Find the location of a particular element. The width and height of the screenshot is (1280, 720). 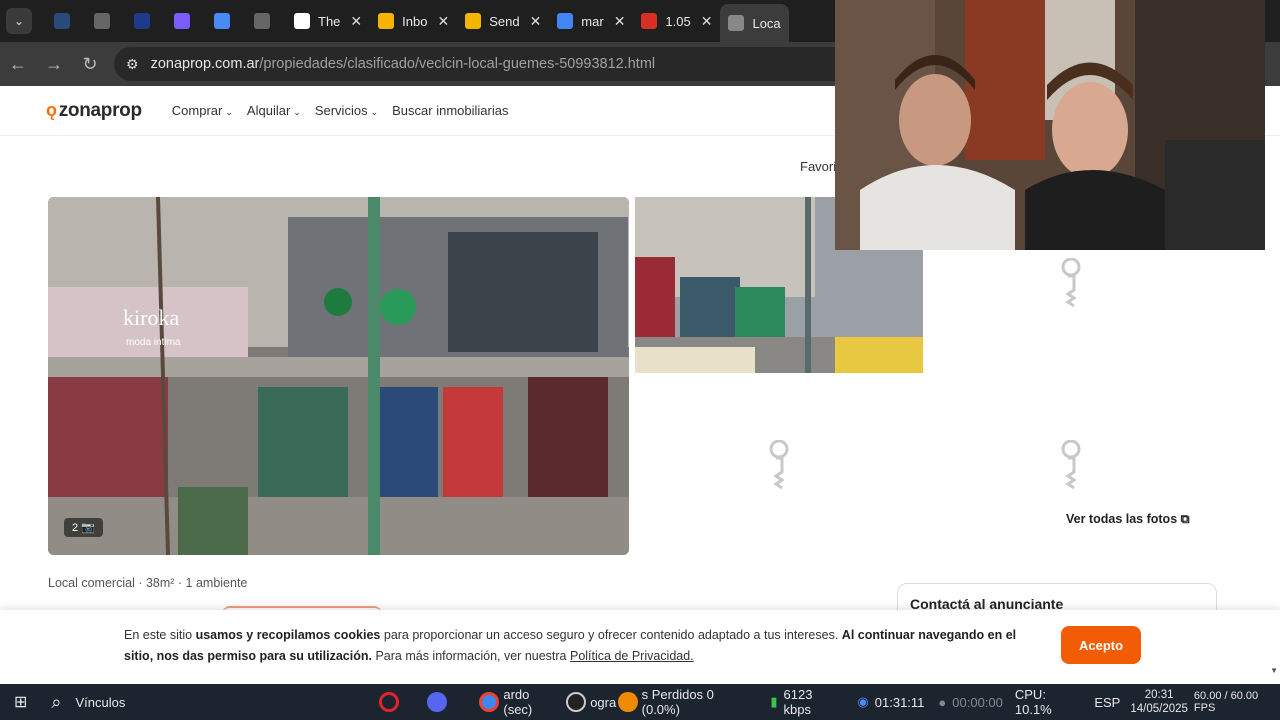

bitrate-status: ▮ 6123 kbps is located at coordinates (805, 702).